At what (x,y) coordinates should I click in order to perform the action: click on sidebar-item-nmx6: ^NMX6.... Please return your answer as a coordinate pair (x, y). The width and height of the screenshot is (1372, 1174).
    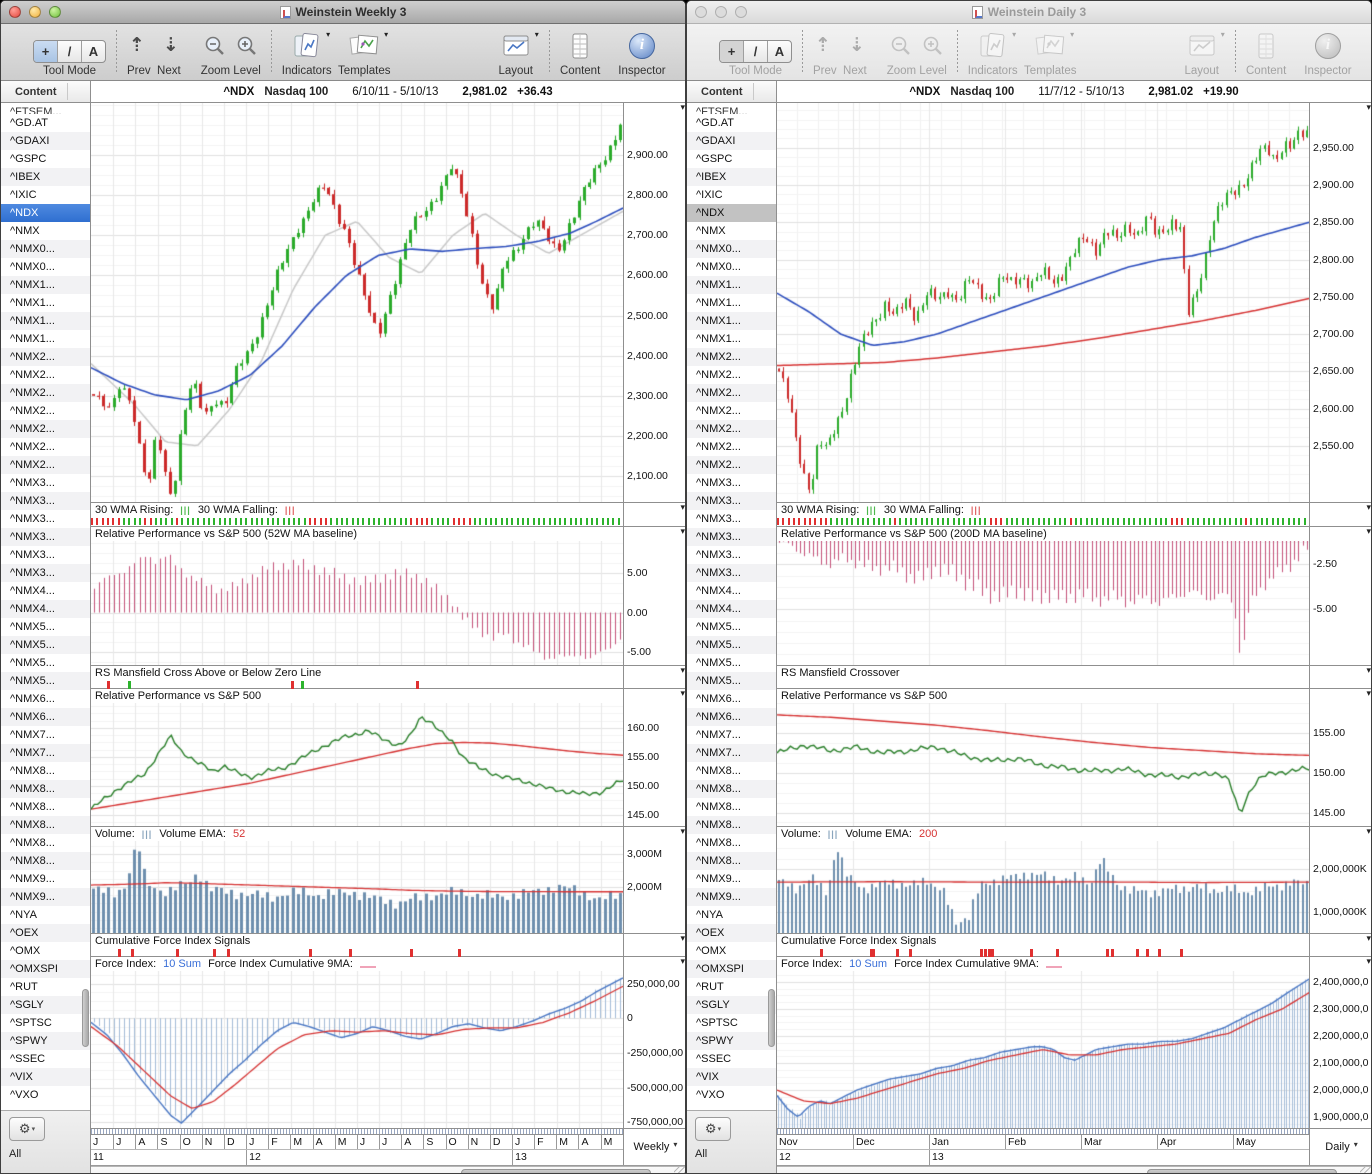
    Looking at the image, I should click on (731, 717).